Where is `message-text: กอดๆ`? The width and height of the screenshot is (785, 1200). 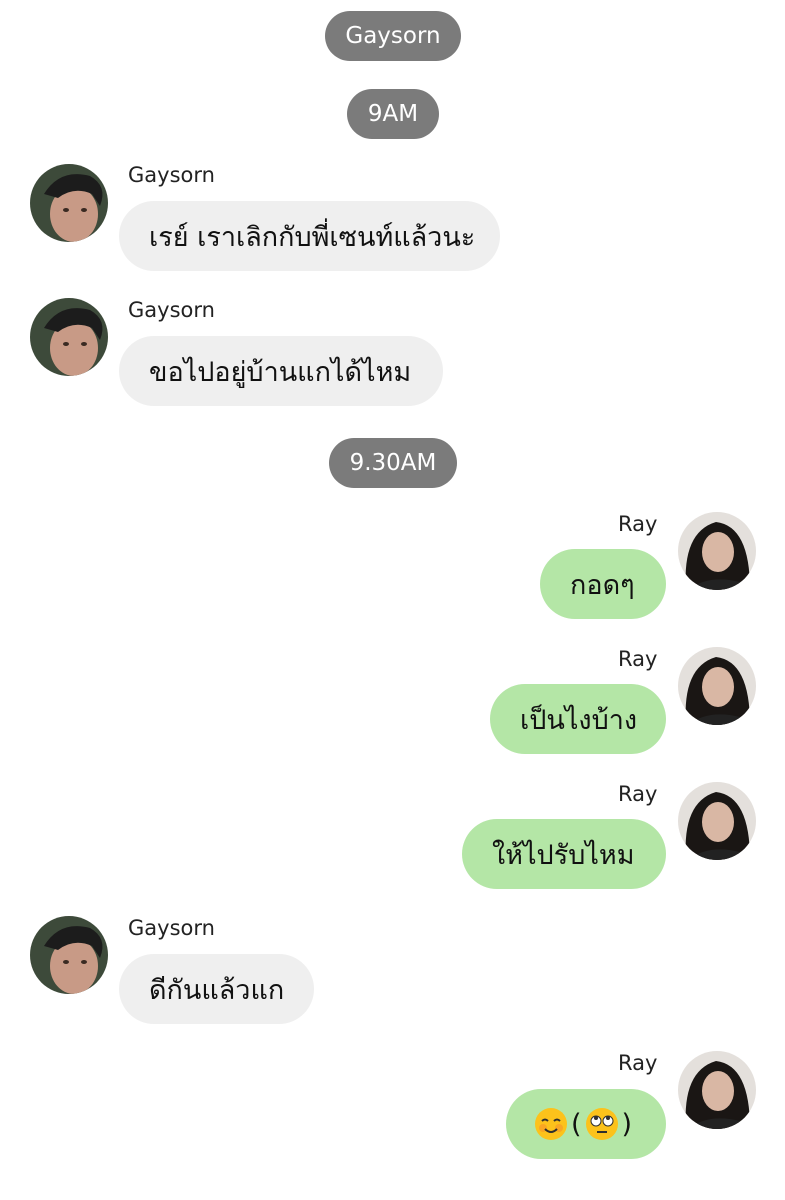
message-text: กอดๆ is located at coordinates (602, 585).